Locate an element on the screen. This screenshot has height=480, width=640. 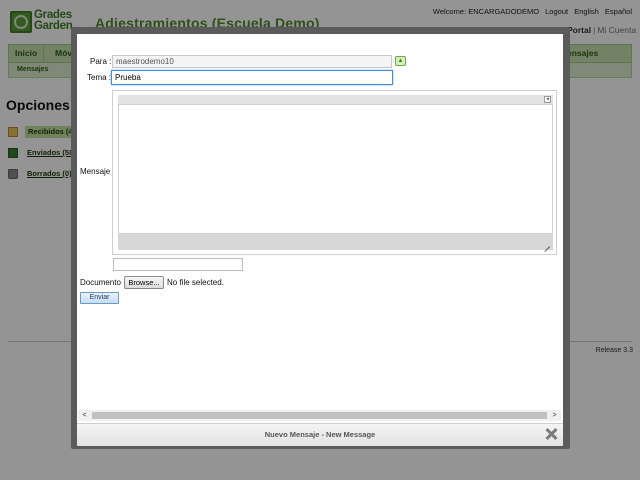
resize-grip-icon is located at coordinates (546, 243).